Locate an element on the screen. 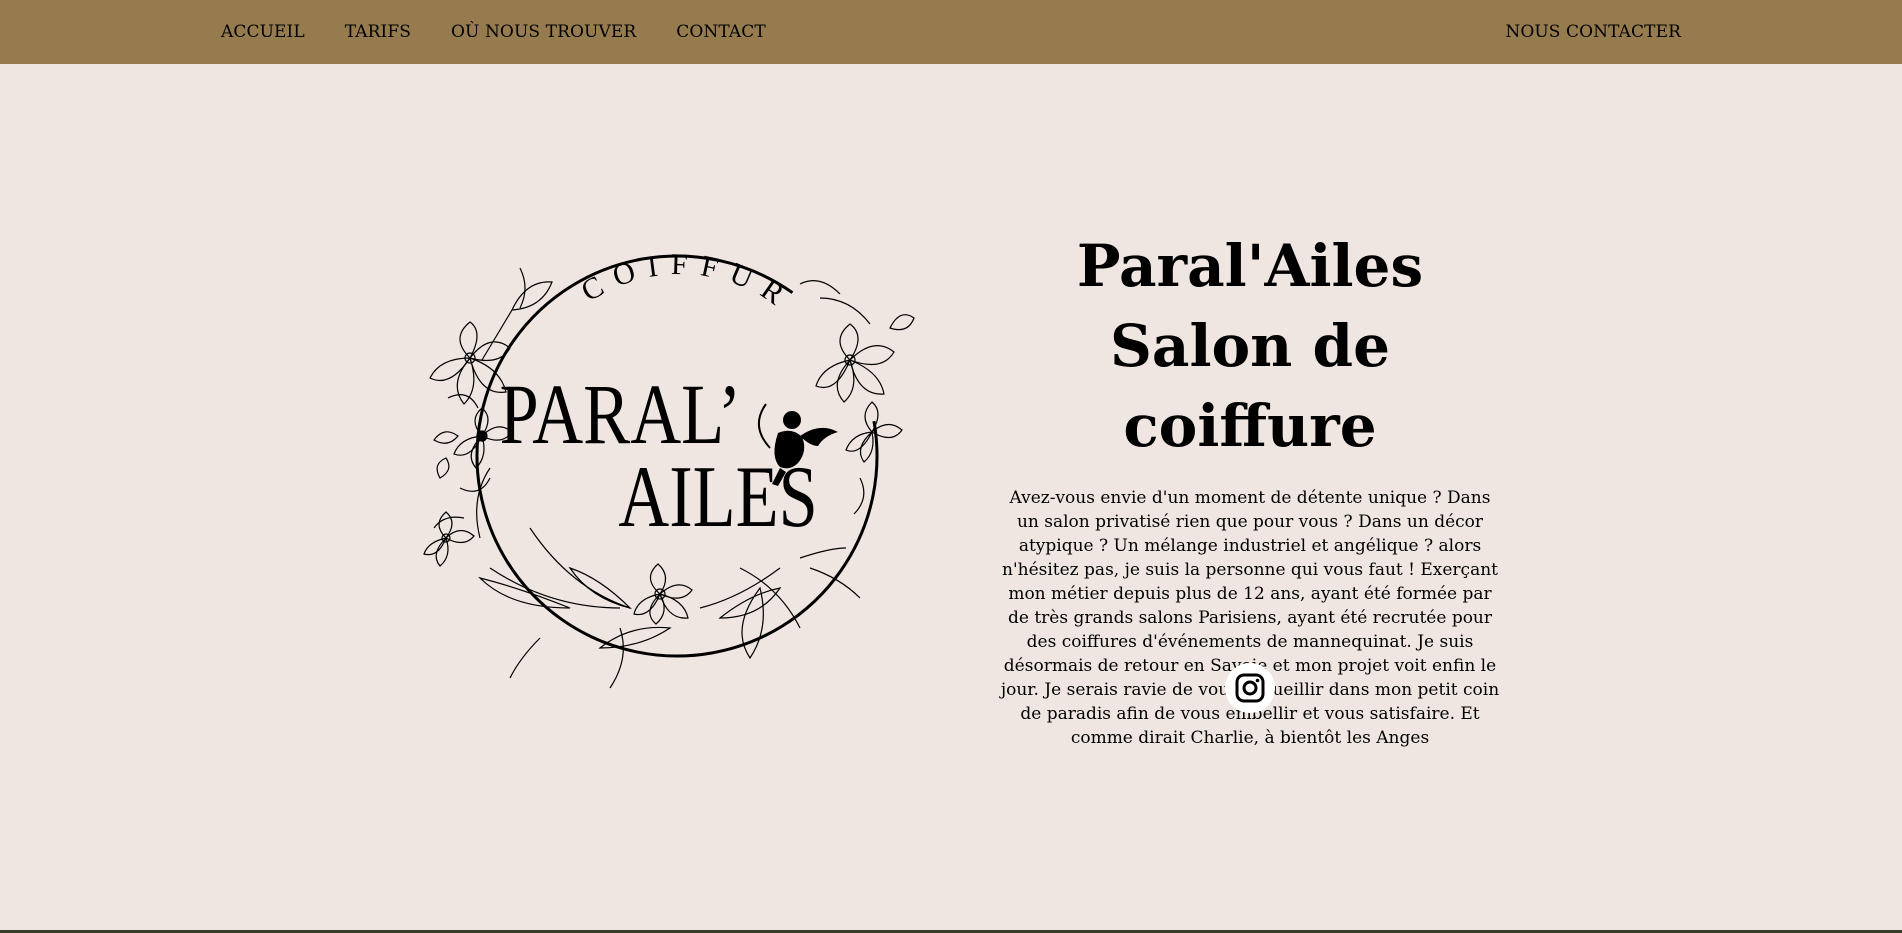  nav-link-ou-nous-trouver: OÙ NOUS TROUVER is located at coordinates (543, 32).